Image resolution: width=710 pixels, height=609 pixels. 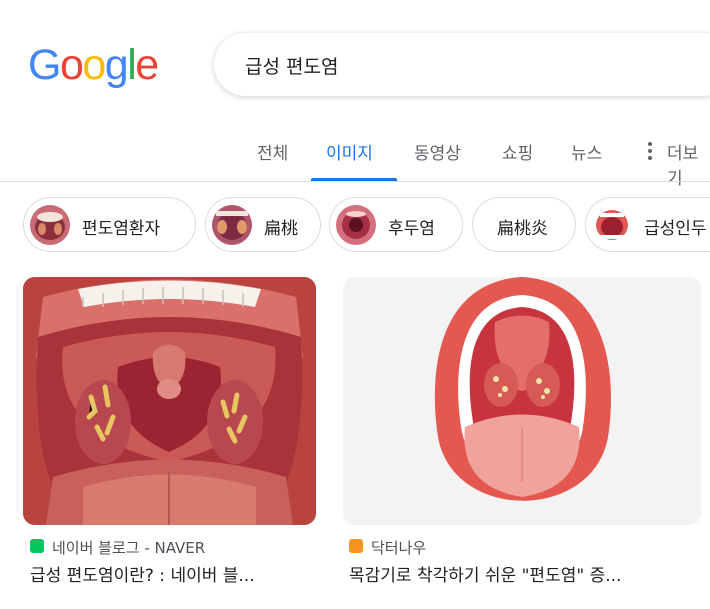 I want to click on result-source-label: 네이버 블로그 - NAVER, so click(x=129, y=548).